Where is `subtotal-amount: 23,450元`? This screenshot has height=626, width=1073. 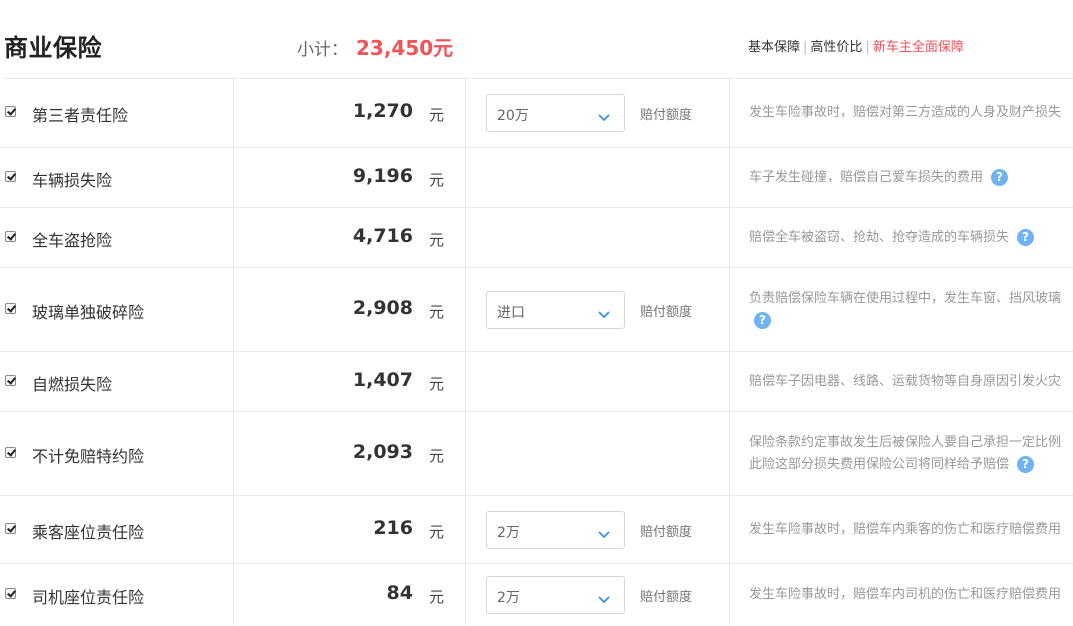
subtotal-amount: 23,450元 is located at coordinates (405, 48).